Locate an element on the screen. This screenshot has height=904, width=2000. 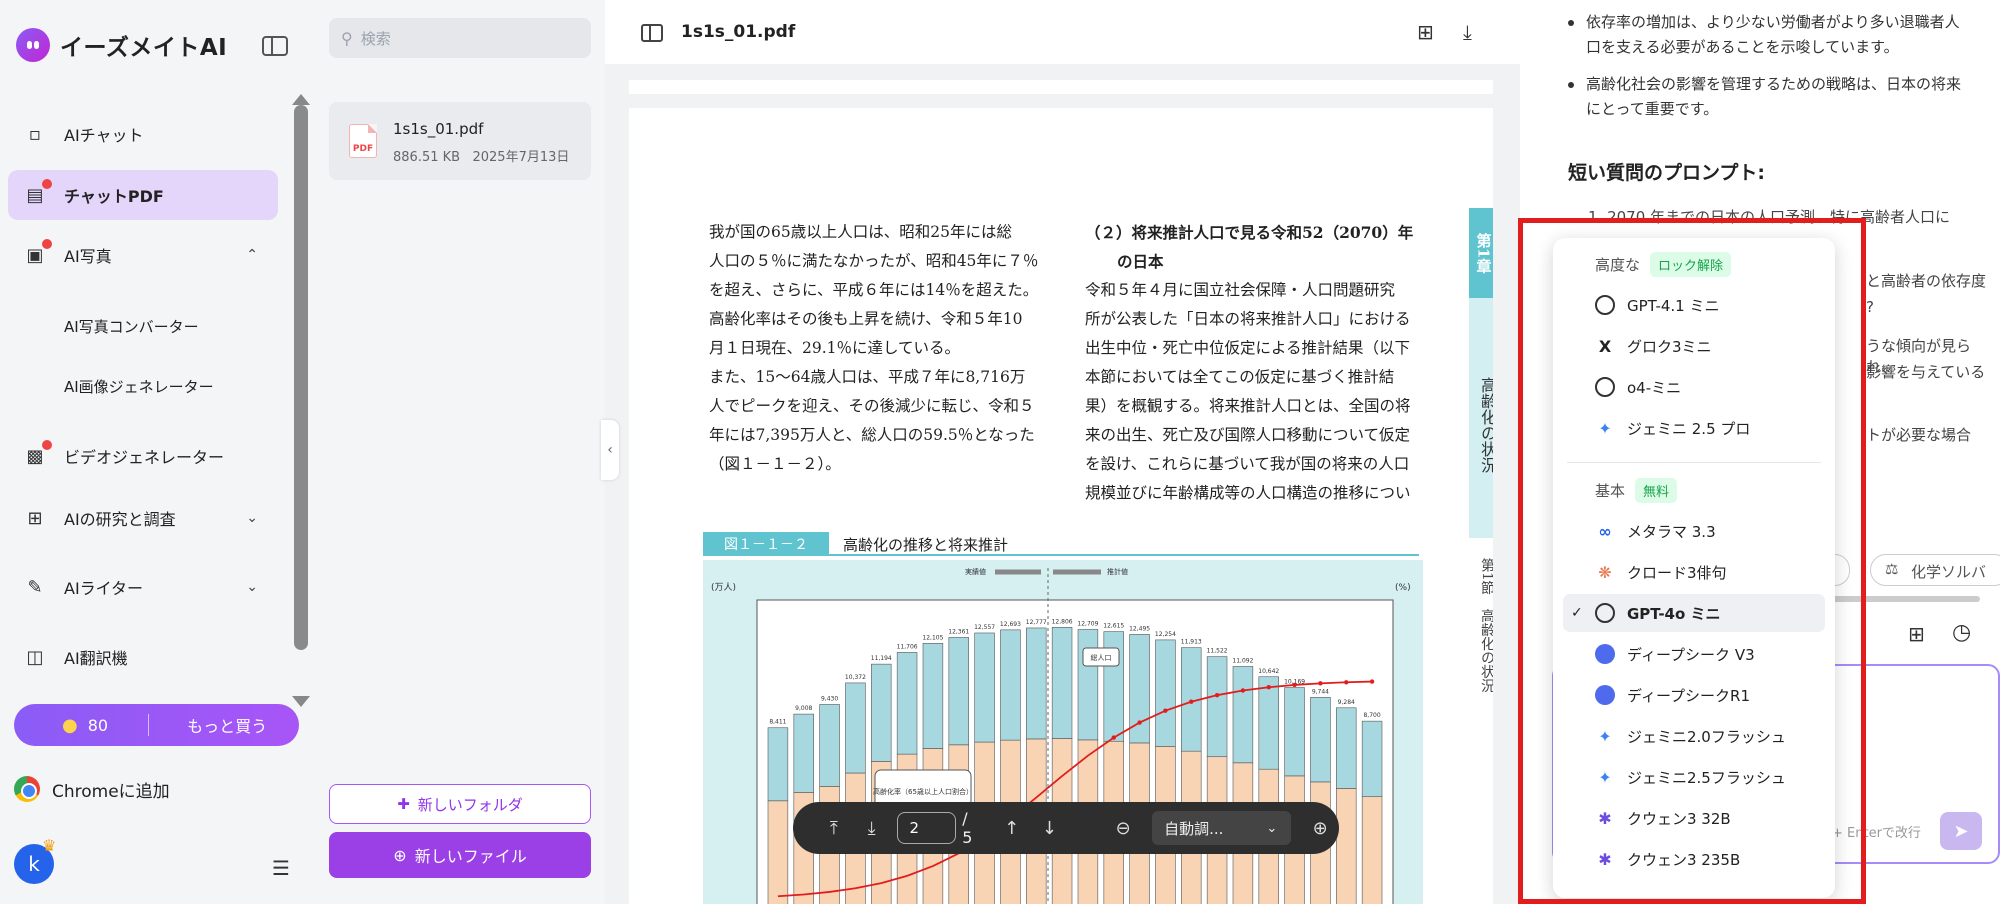
next-page-icon: ↓ is located at coordinates (1050, 828).